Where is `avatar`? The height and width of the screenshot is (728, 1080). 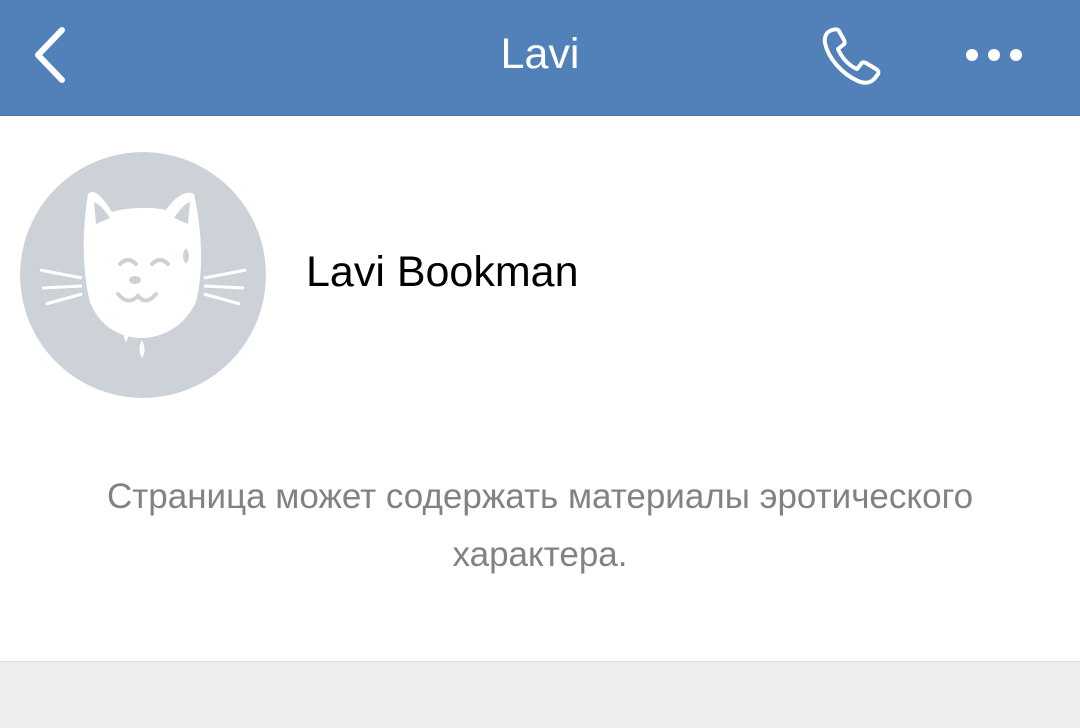
avatar is located at coordinates (143, 275).